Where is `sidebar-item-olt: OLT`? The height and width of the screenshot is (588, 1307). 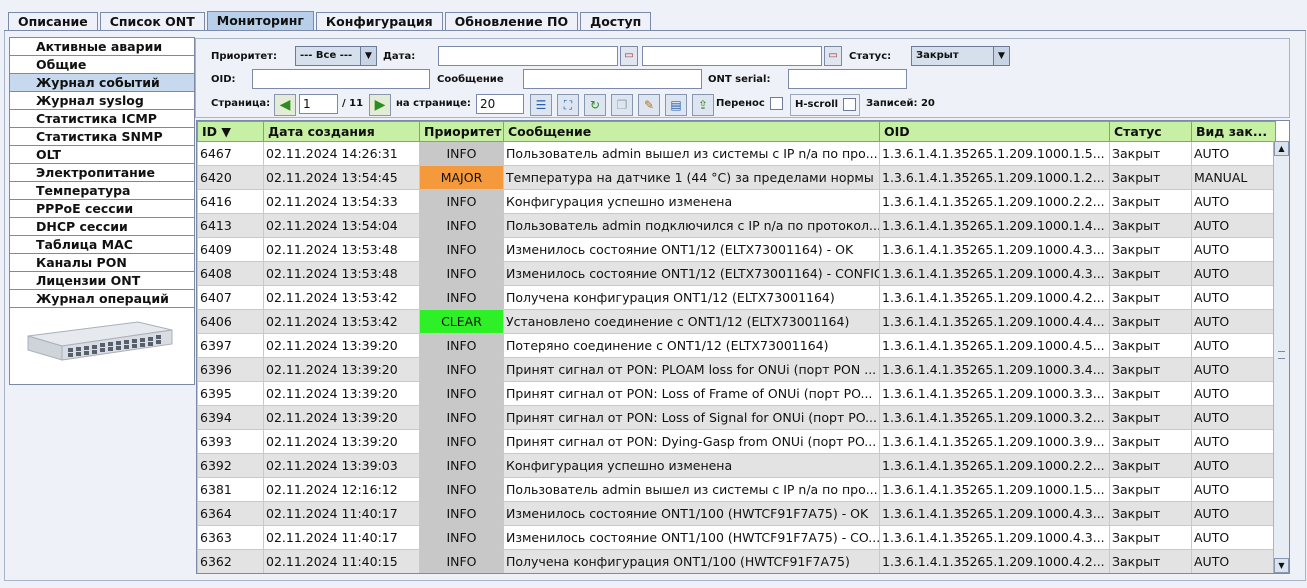 sidebar-item-olt: OLT is located at coordinates (102, 155).